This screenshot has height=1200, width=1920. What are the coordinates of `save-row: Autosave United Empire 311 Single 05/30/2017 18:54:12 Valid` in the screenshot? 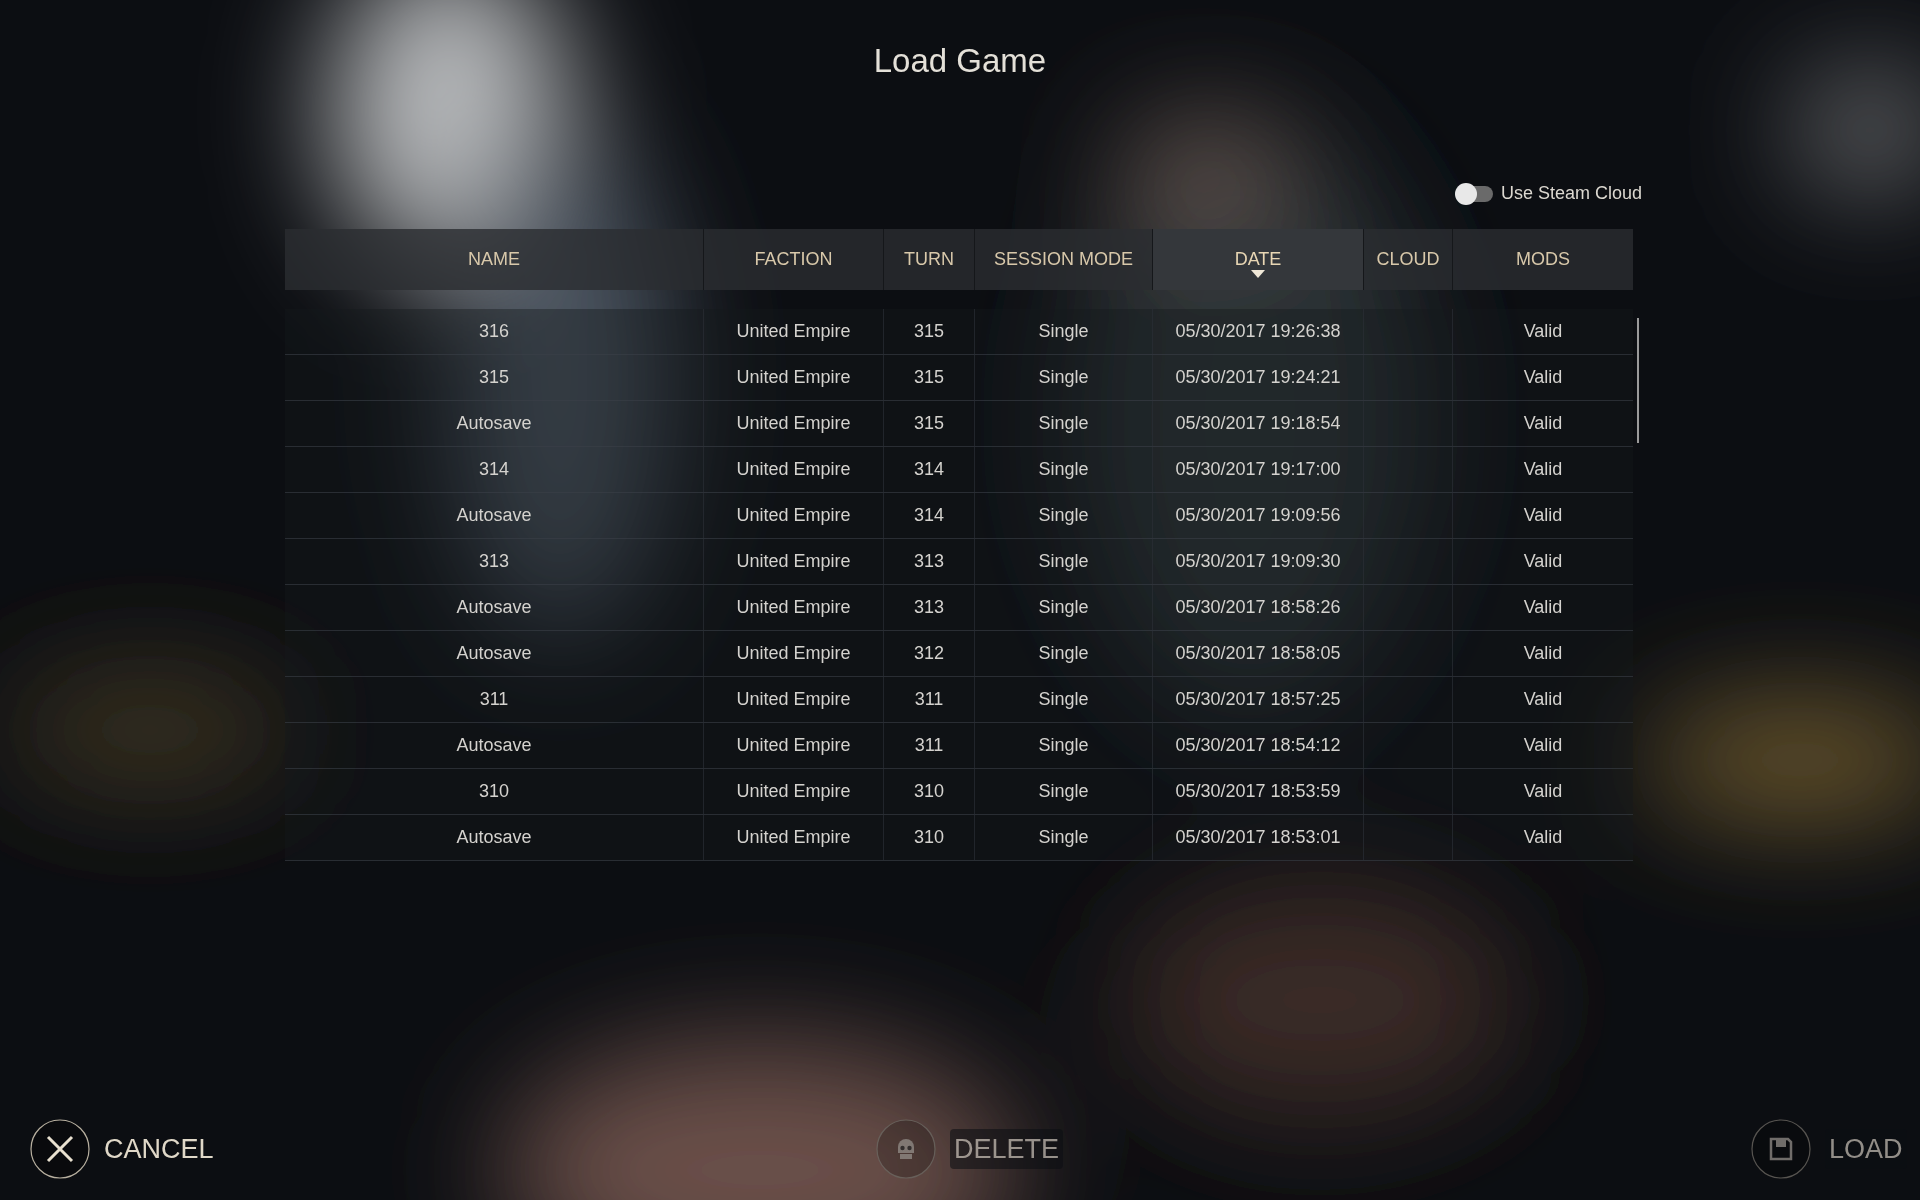 It's located at (959, 746).